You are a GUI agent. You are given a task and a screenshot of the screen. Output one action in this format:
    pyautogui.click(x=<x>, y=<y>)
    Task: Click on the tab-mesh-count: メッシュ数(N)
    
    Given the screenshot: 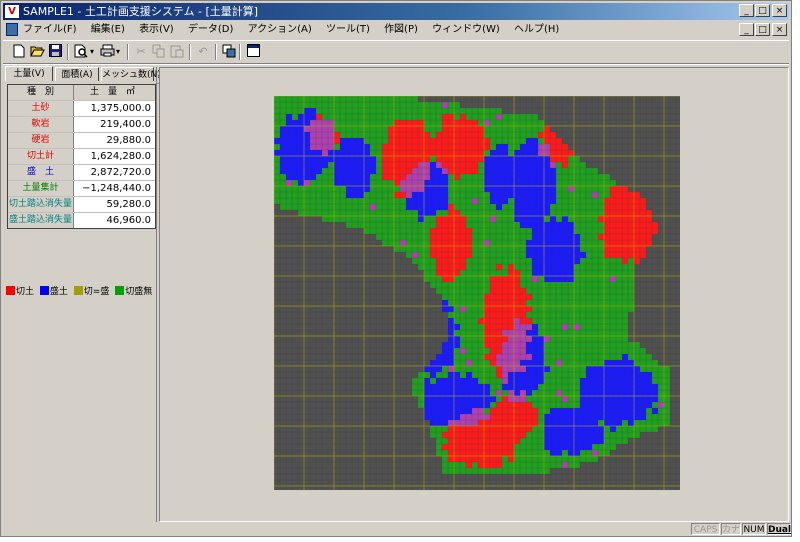 What is the action you would take?
    pyautogui.click(x=131, y=74)
    